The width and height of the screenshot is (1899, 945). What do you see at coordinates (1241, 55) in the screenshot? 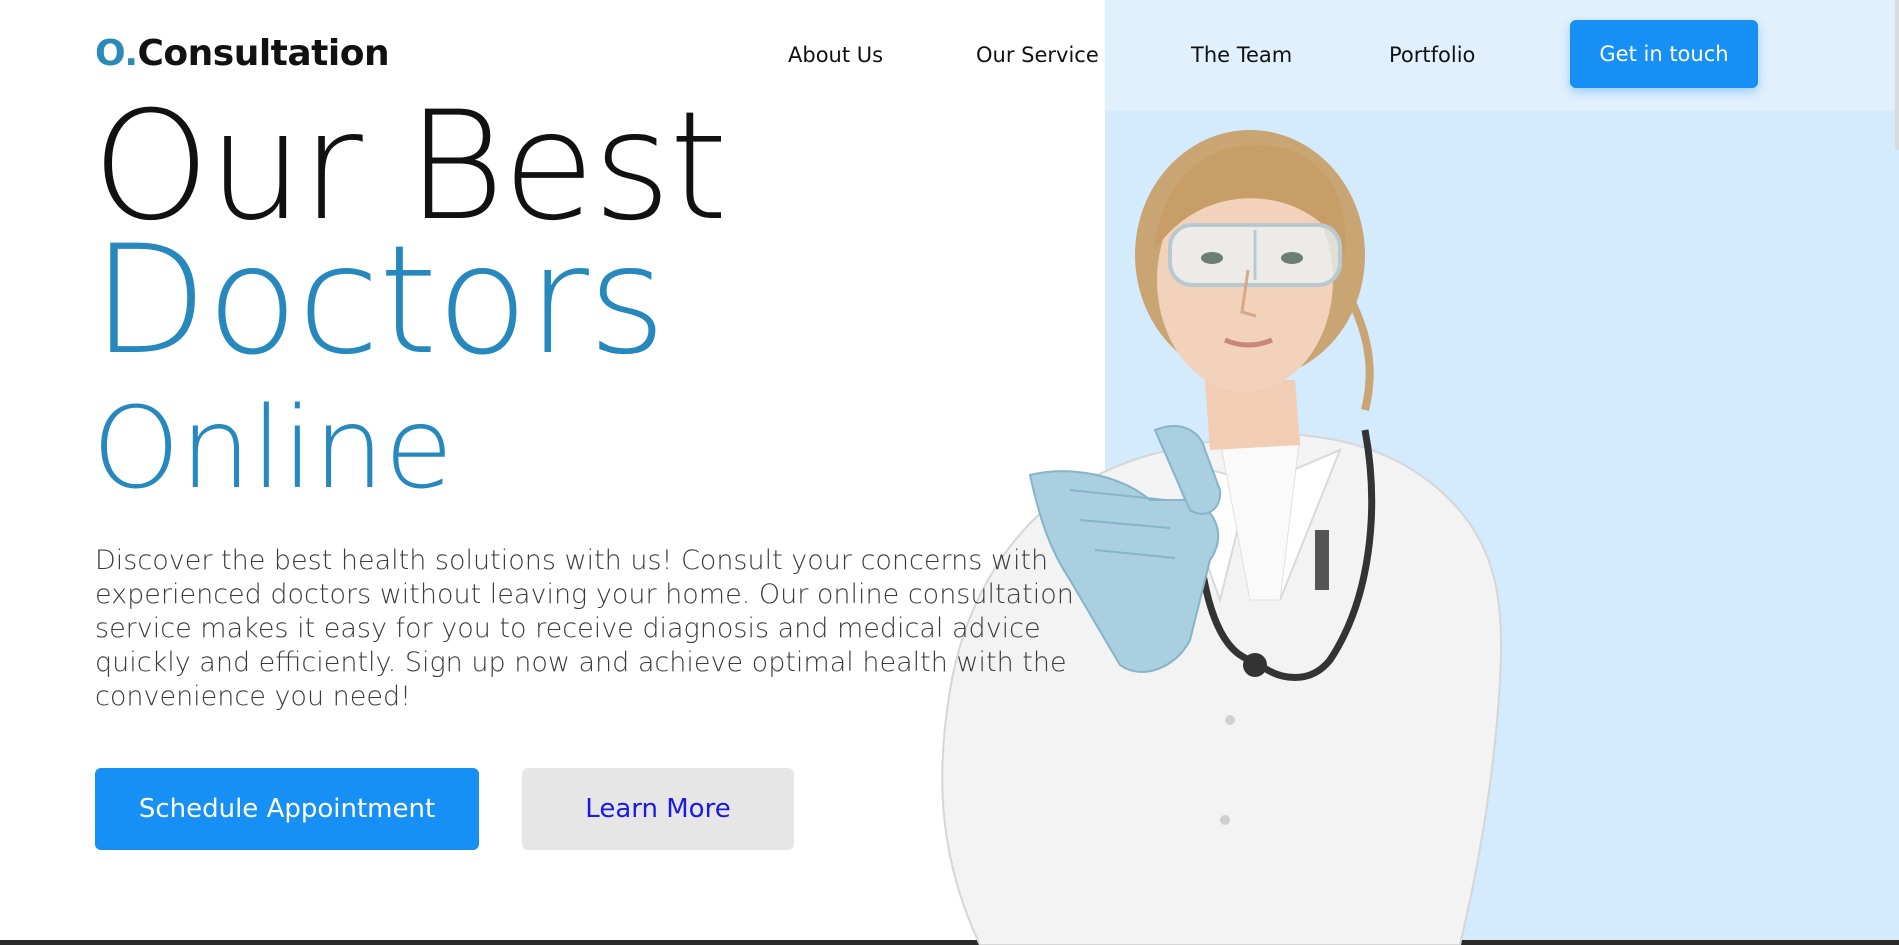
I see `nav-link-the-team: The Team` at bounding box center [1241, 55].